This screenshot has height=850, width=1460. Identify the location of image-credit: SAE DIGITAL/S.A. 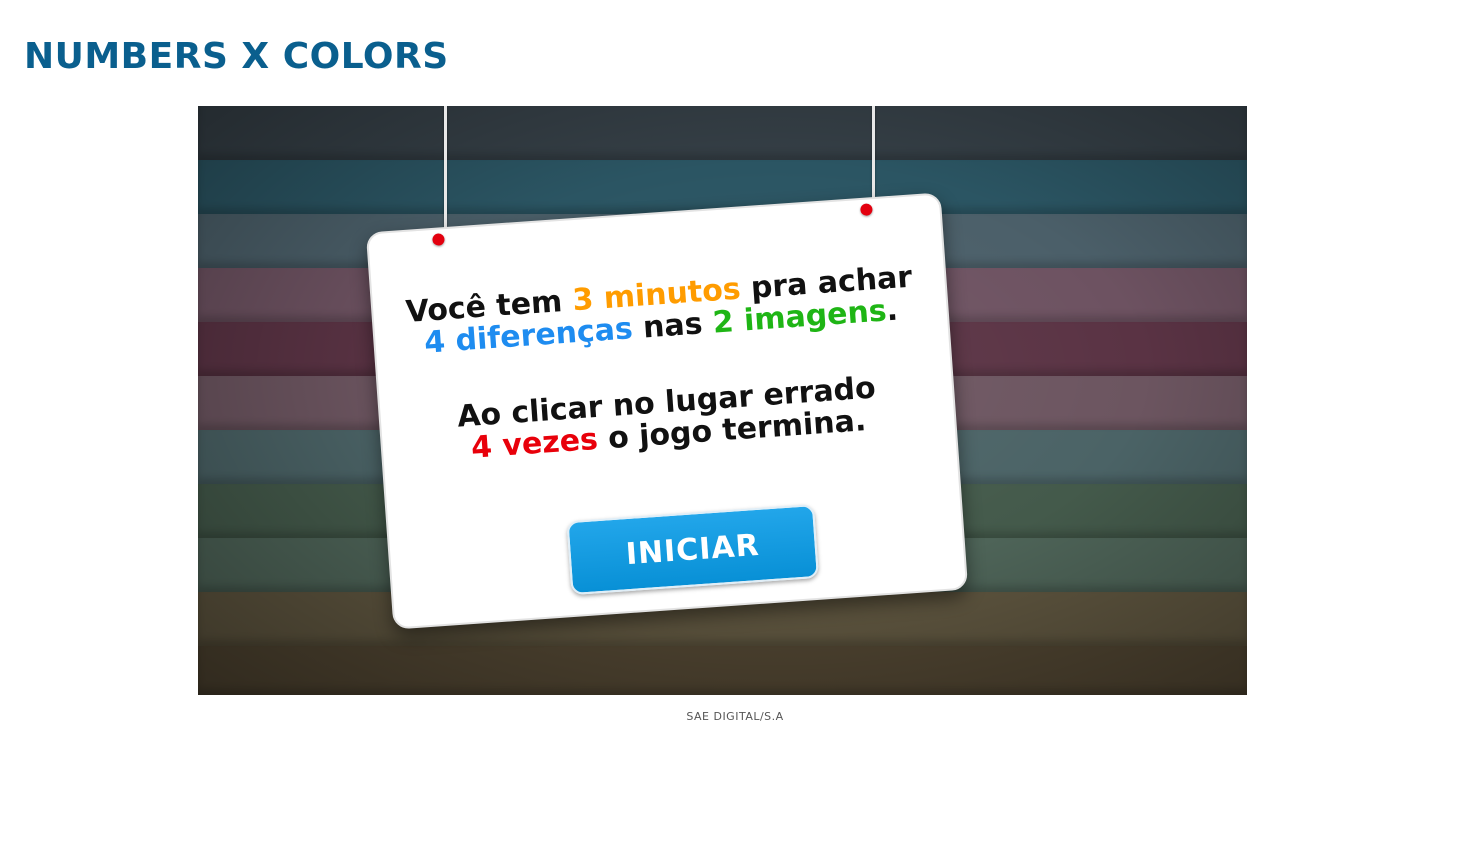
(735, 716).